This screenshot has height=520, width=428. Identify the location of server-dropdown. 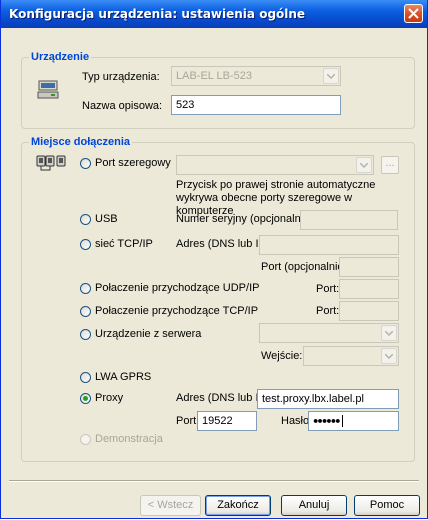
(389, 333).